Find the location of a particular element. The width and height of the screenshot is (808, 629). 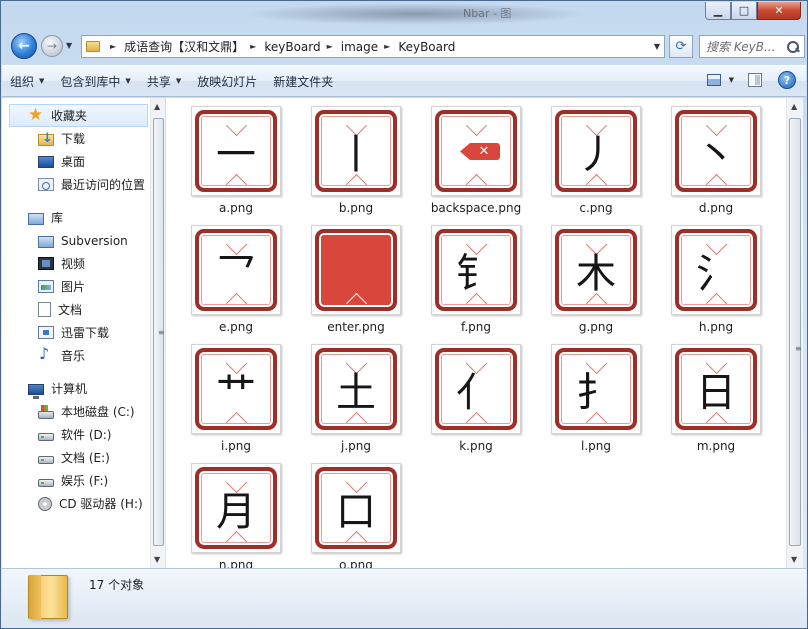

sidebar-item-documents: 文档 is located at coordinates (76, 309).